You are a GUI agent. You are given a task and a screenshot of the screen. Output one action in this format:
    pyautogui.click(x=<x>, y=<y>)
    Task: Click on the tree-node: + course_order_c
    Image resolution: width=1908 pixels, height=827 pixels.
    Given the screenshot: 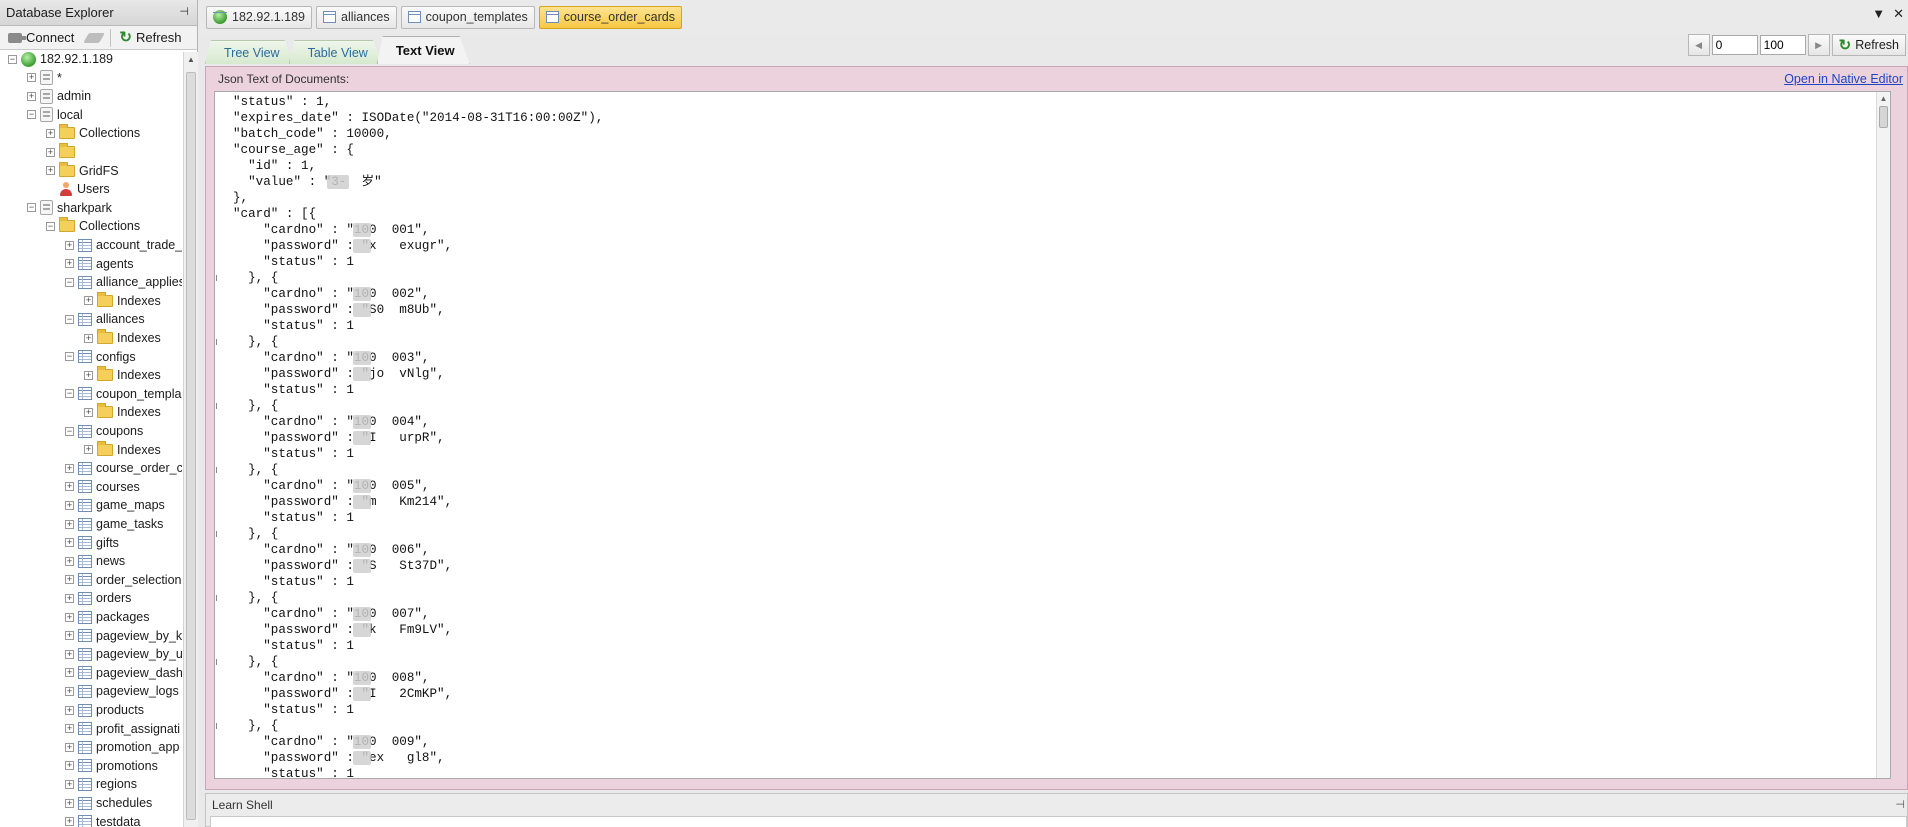 What is the action you would take?
    pyautogui.click(x=123, y=468)
    